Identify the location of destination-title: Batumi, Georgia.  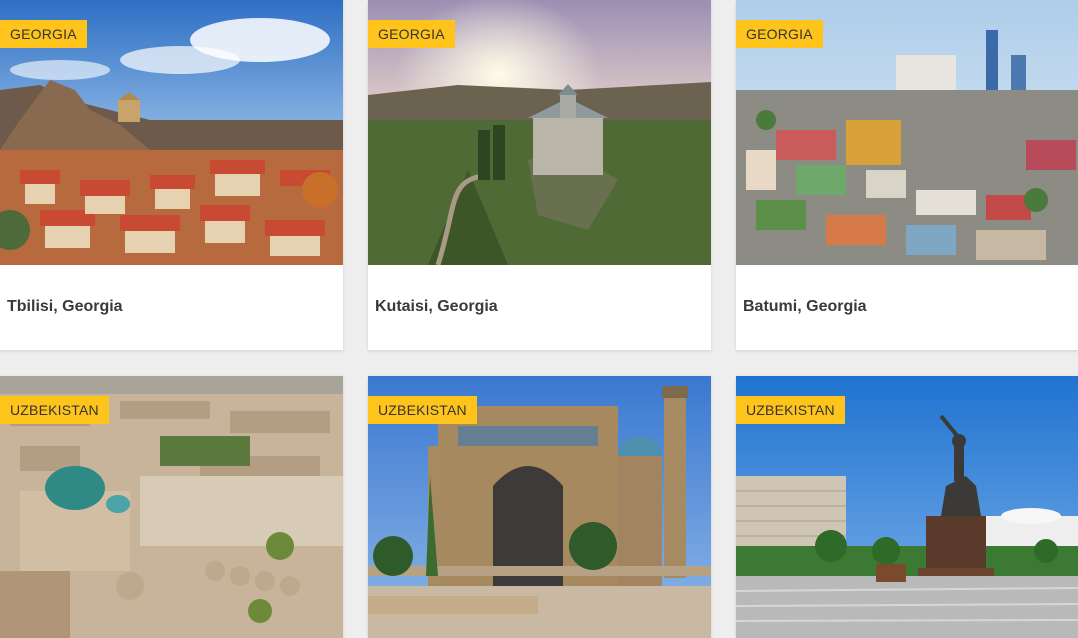
(805, 307).